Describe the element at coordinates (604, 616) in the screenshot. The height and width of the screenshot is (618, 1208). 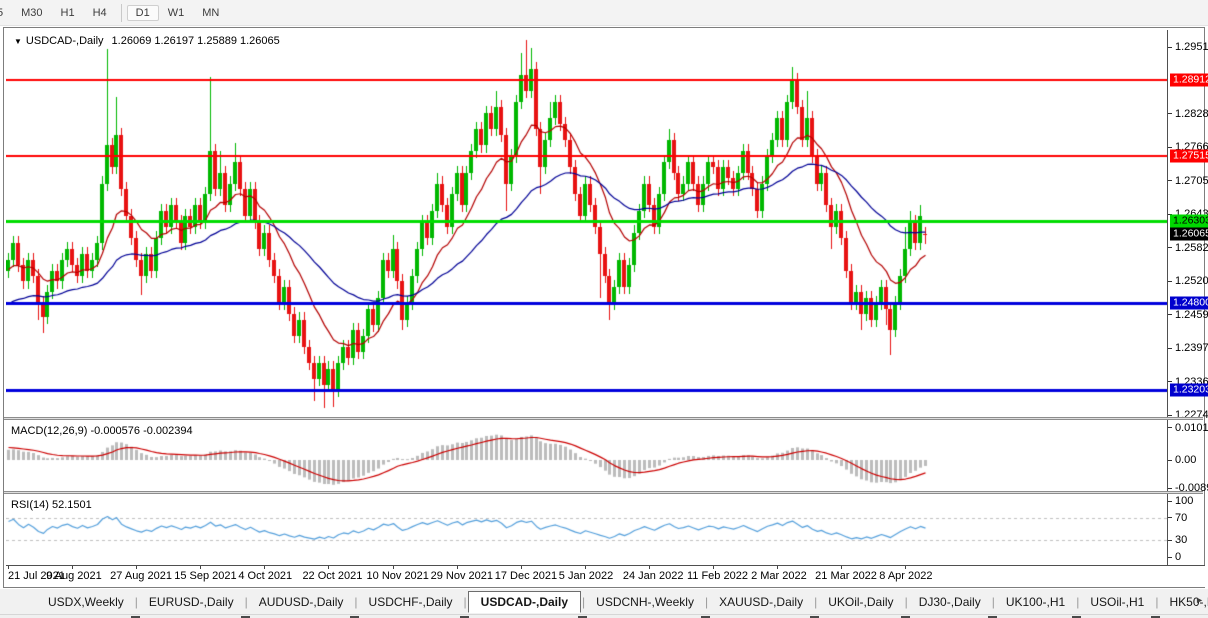
I see `bottom-strip` at that location.